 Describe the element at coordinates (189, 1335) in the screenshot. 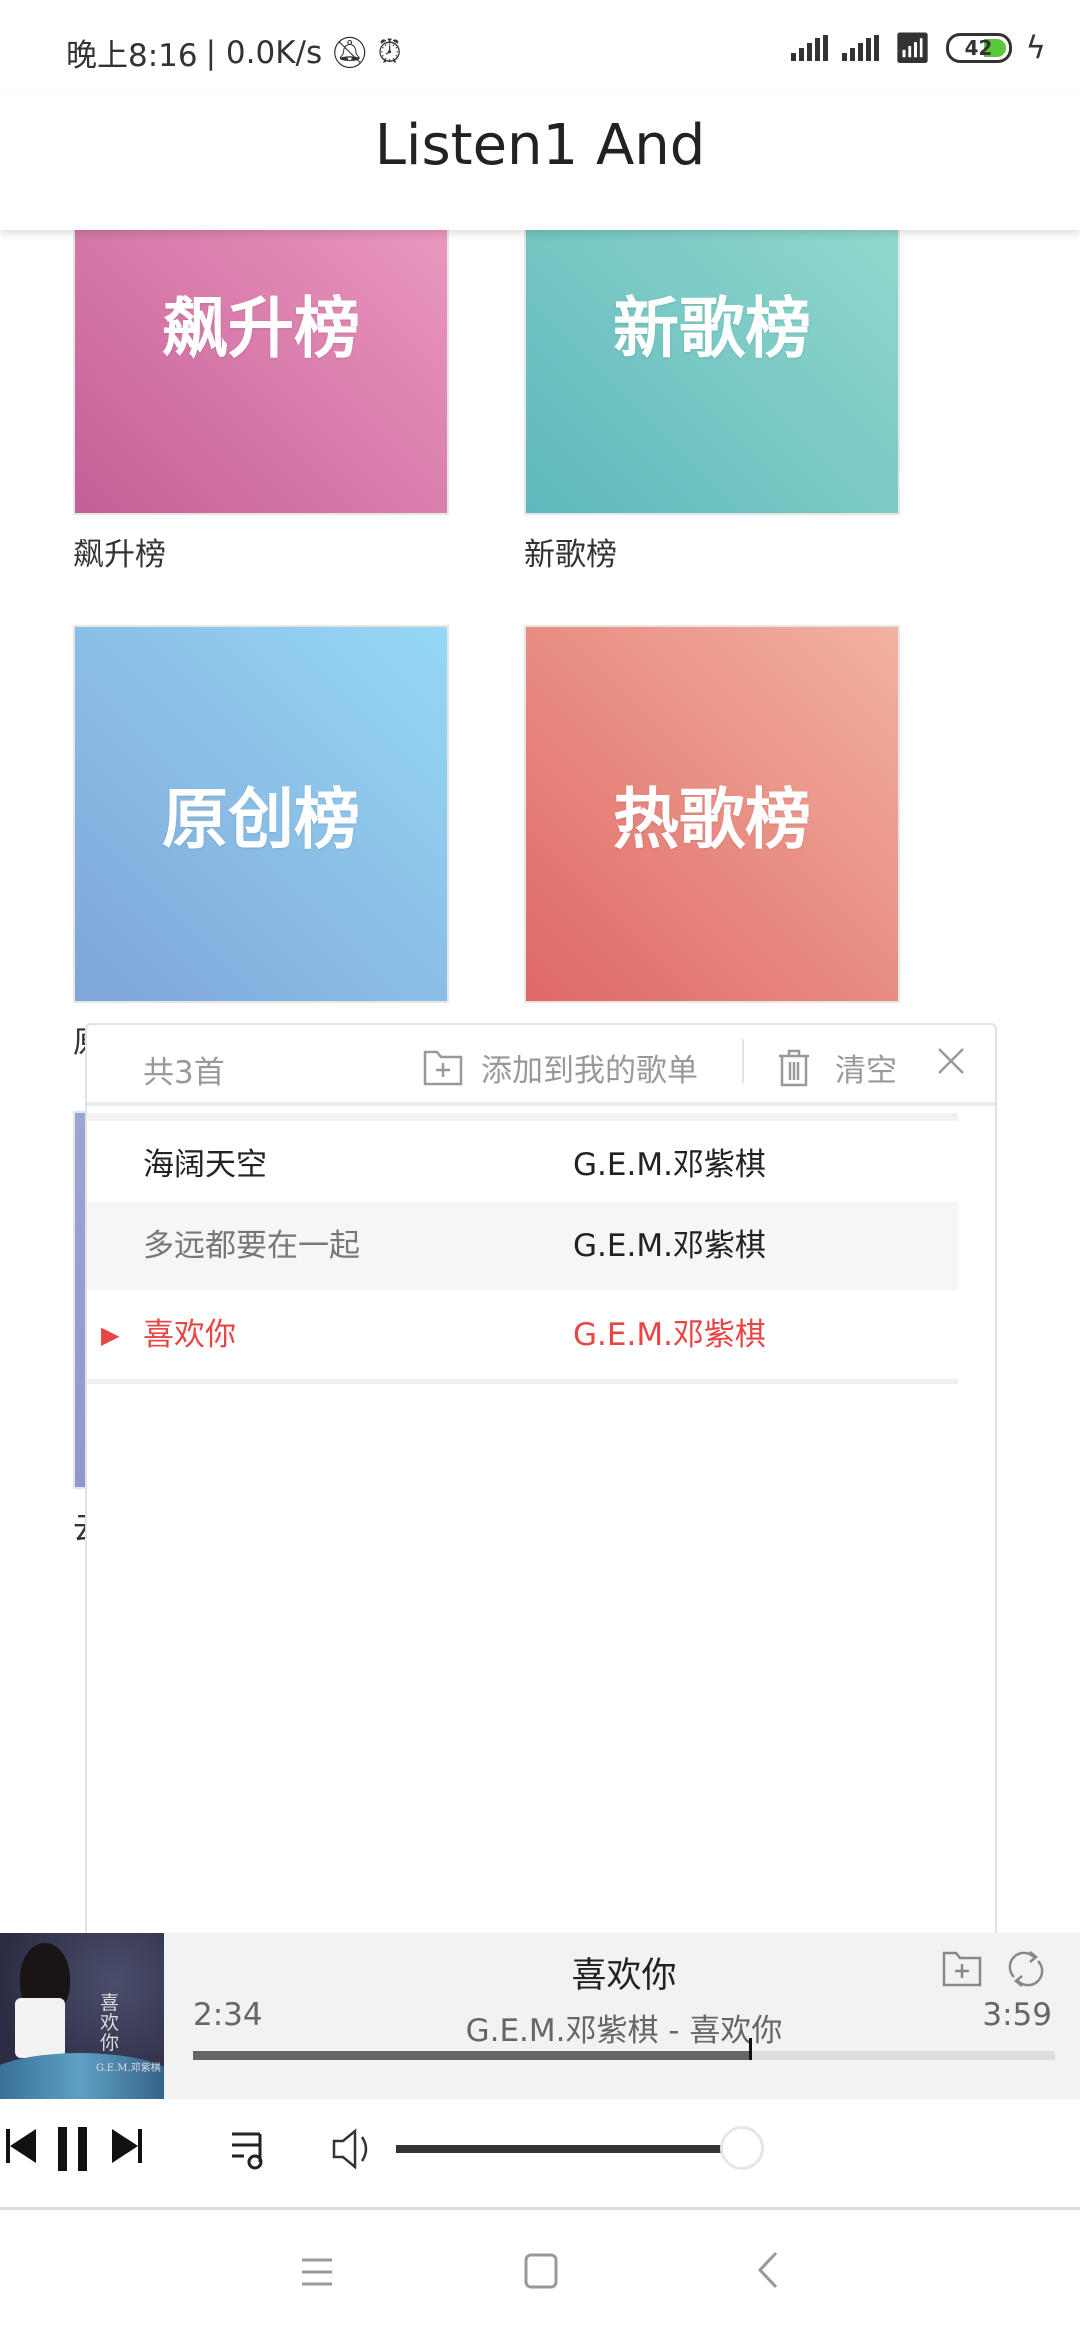

I see `song-title: 喜欢你` at that location.